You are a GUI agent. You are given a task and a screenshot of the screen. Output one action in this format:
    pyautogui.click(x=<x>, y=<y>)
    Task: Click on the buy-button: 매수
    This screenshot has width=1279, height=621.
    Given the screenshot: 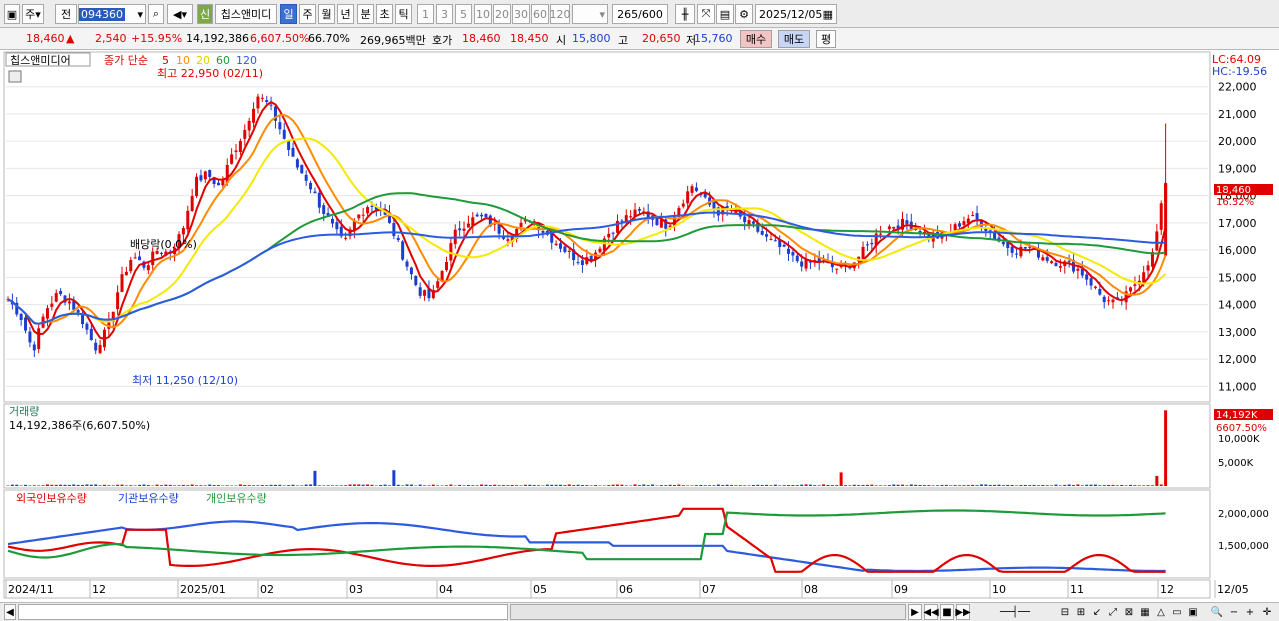 What is the action you would take?
    pyautogui.click(x=756, y=39)
    